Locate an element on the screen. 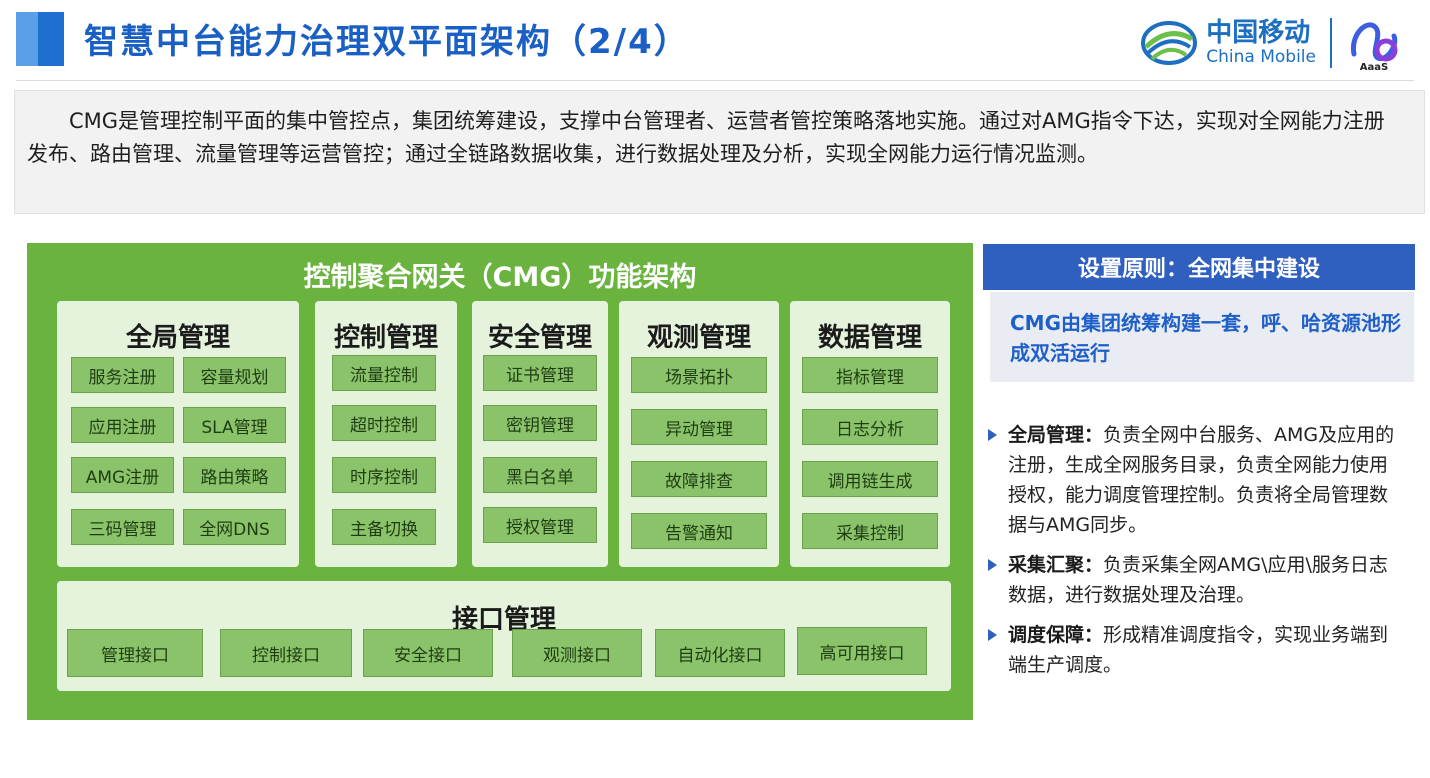 This screenshot has height=778, width=1430. item-metric-management: 指标管理 is located at coordinates (870, 375).